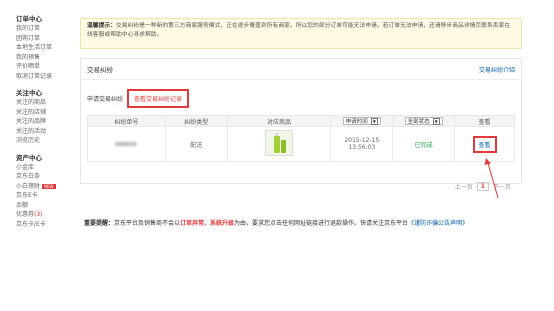 The width and height of the screenshot is (554, 311). I want to click on col-dispute-type: 纠纷类型, so click(196, 121).